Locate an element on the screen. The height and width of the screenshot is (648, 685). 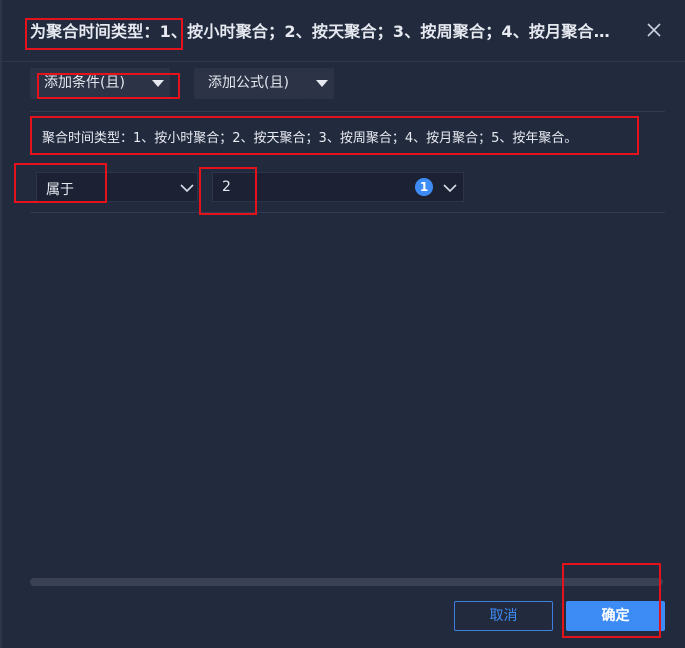
operator-value: 属于 is located at coordinates (60, 190).